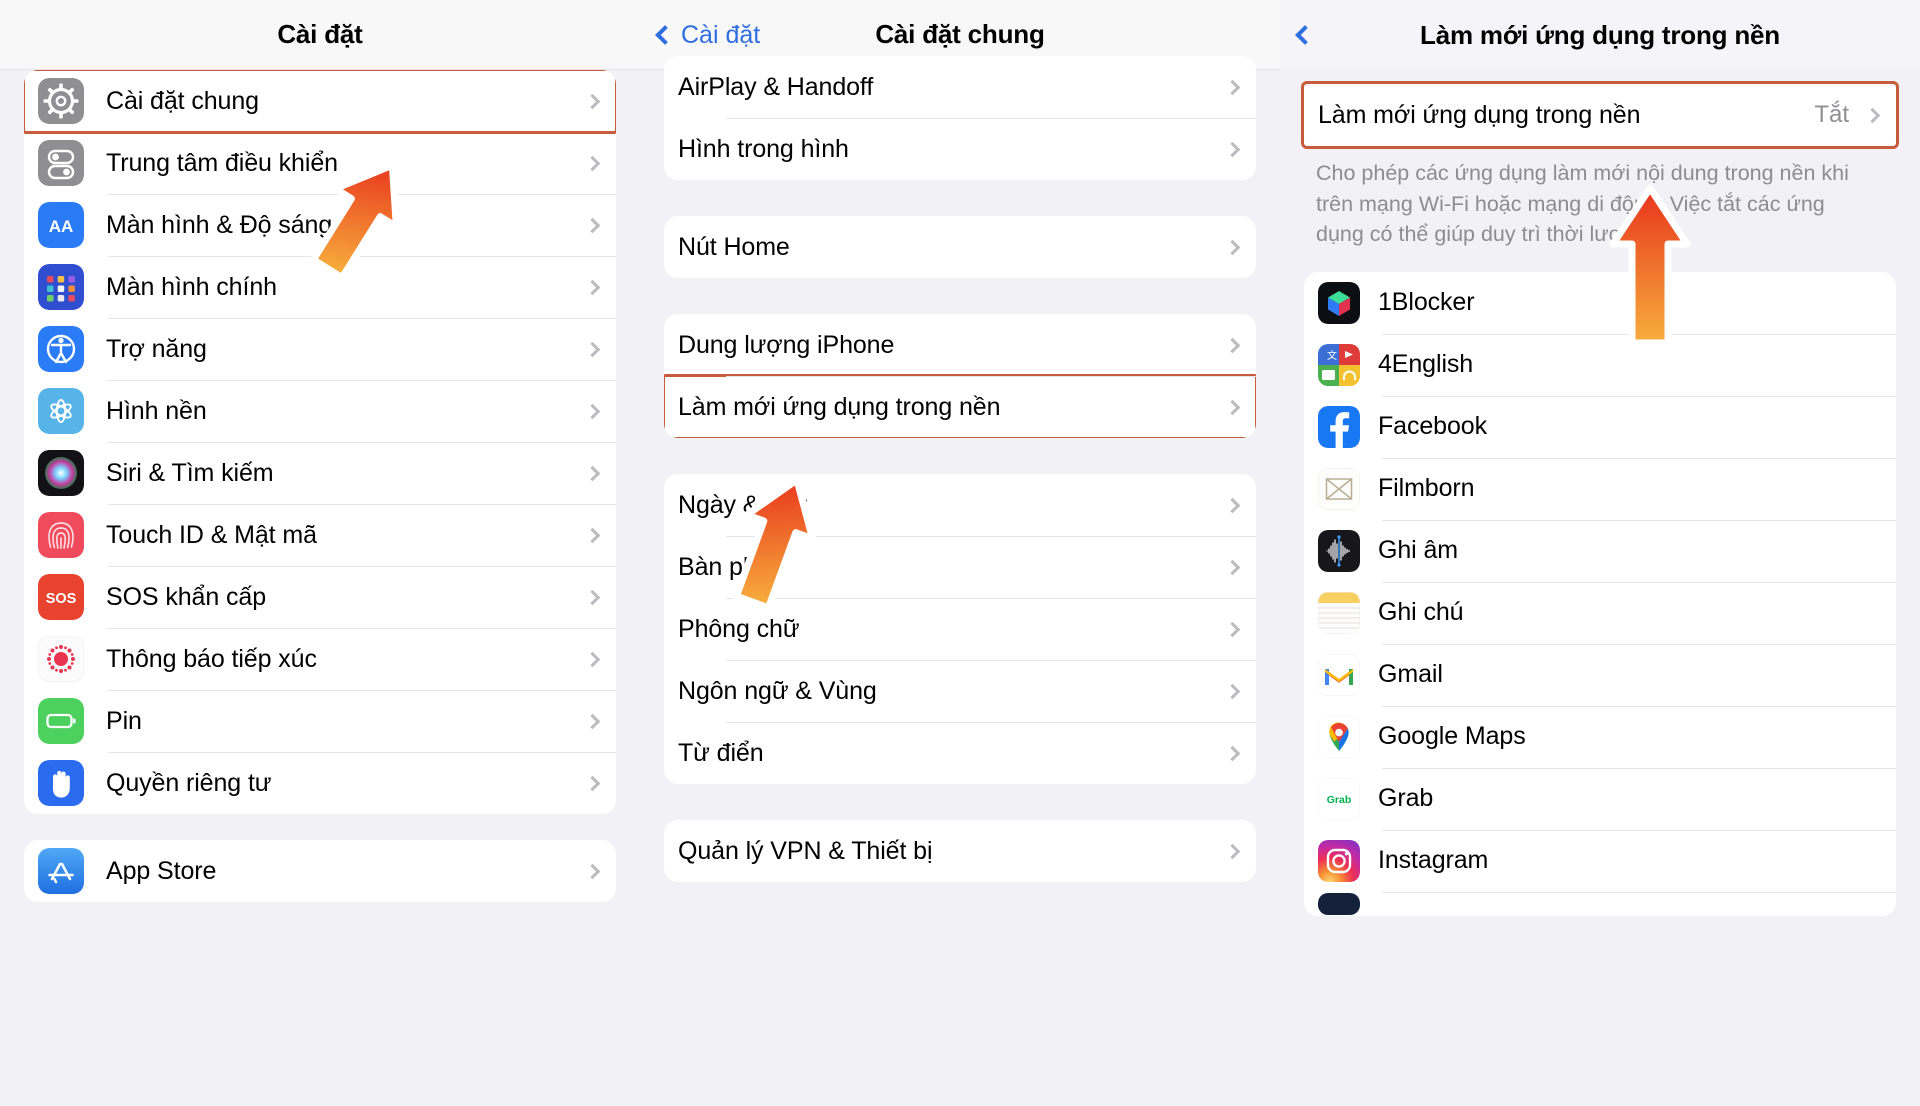 This screenshot has height=1106, width=1920. Describe the element at coordinates (61, 871) in the screenshot. I see `app-store-icon` at that location.